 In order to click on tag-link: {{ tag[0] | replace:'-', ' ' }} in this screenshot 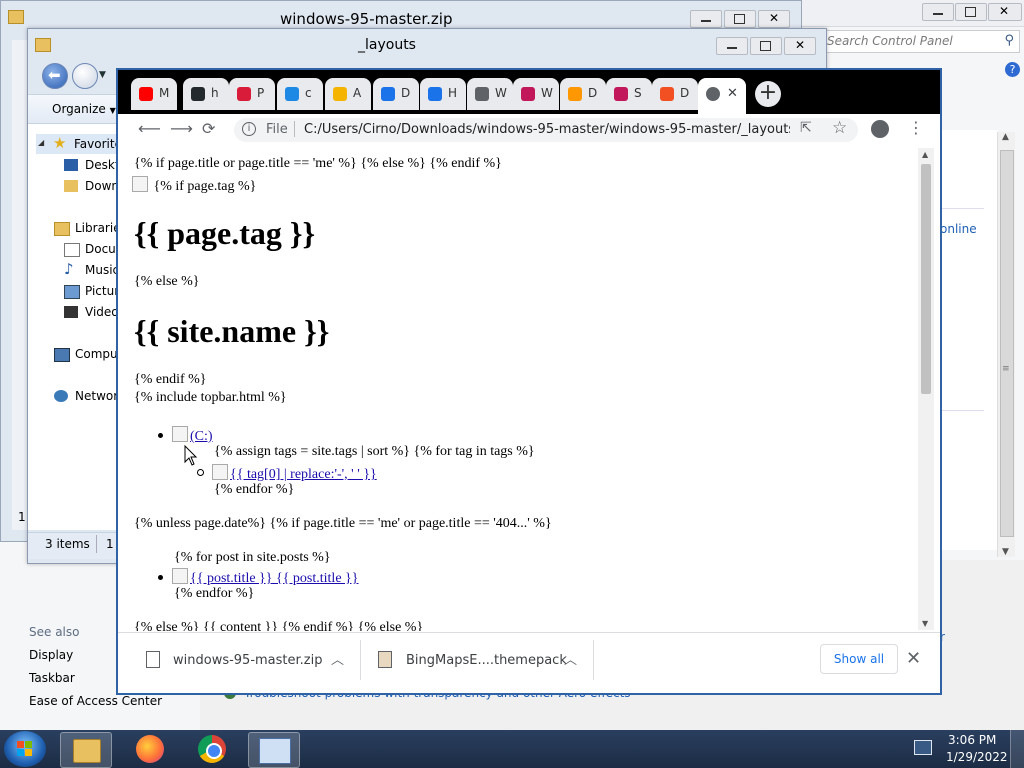, I will do `click(294, 473)`.